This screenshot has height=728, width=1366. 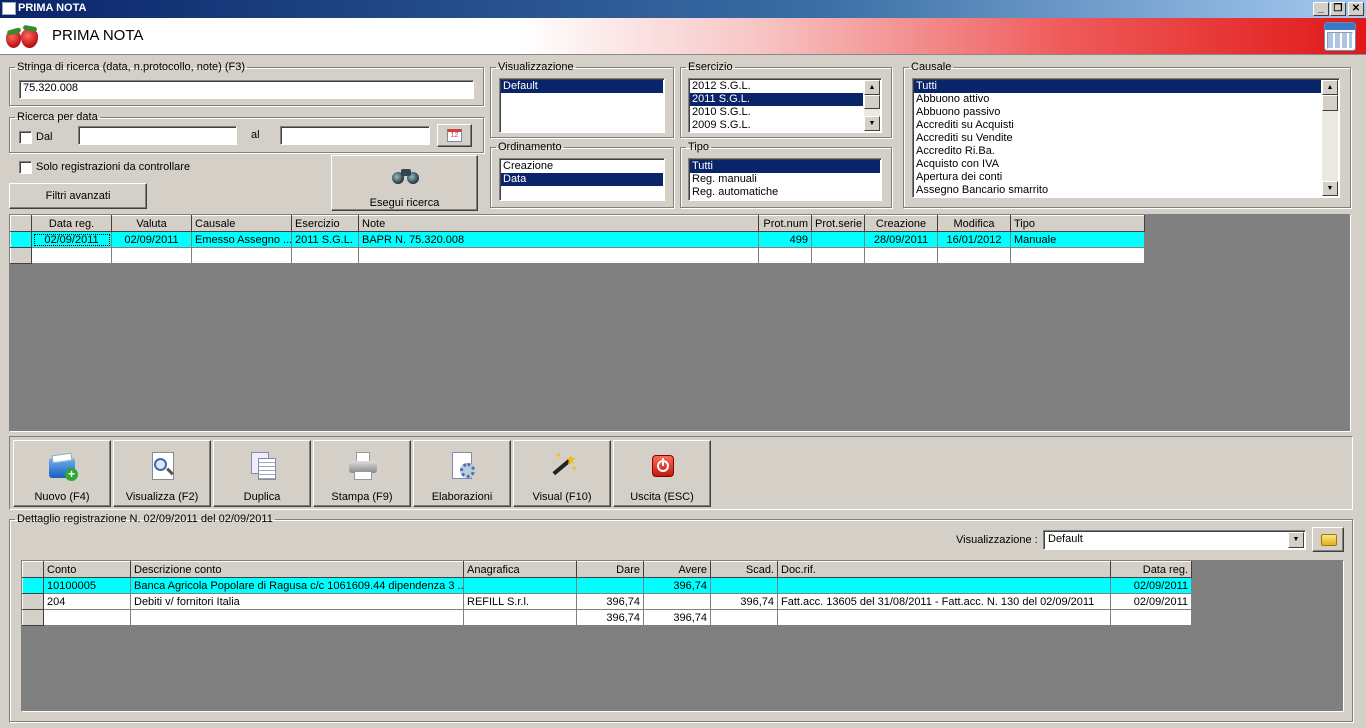 What do you see at coordinates (1117, 190) in the screenshot?
I see `causale-option: Assegno Bancario smarrito` at bounding box center [1117, 190].